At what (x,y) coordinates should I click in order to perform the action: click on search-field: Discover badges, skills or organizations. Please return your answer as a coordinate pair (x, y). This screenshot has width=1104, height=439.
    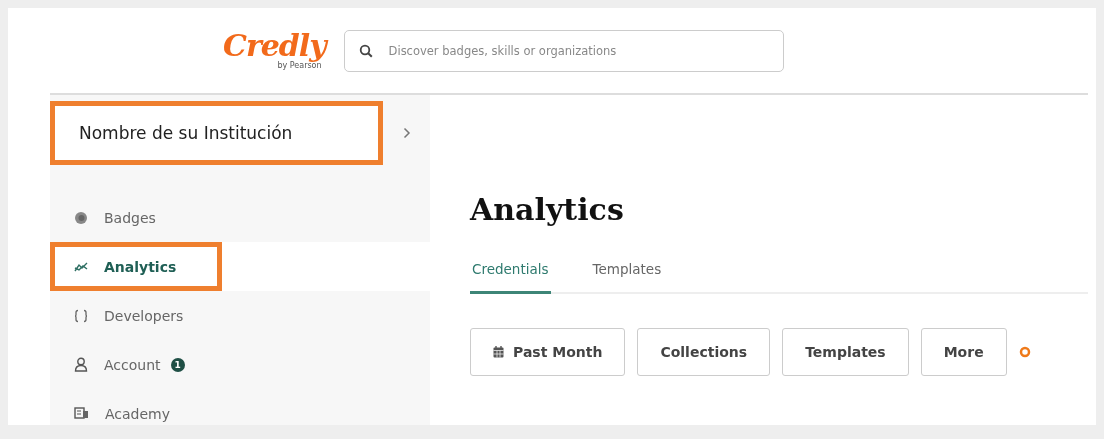
    Looking at the image, I should click on (563, 50).